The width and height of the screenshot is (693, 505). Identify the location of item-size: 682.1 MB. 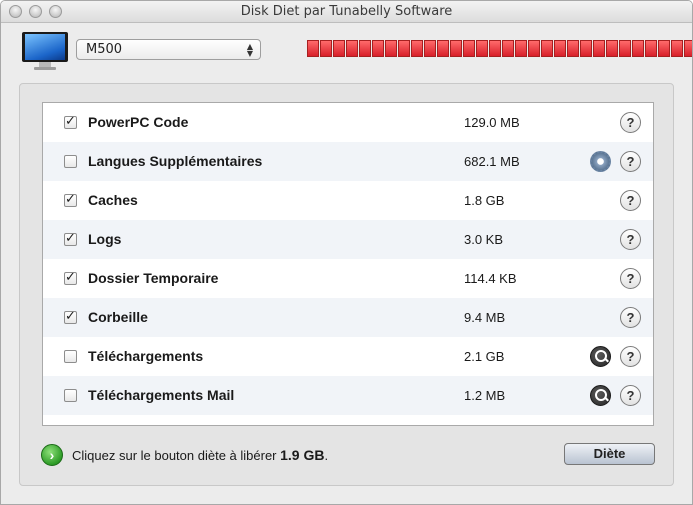
(492, 161).